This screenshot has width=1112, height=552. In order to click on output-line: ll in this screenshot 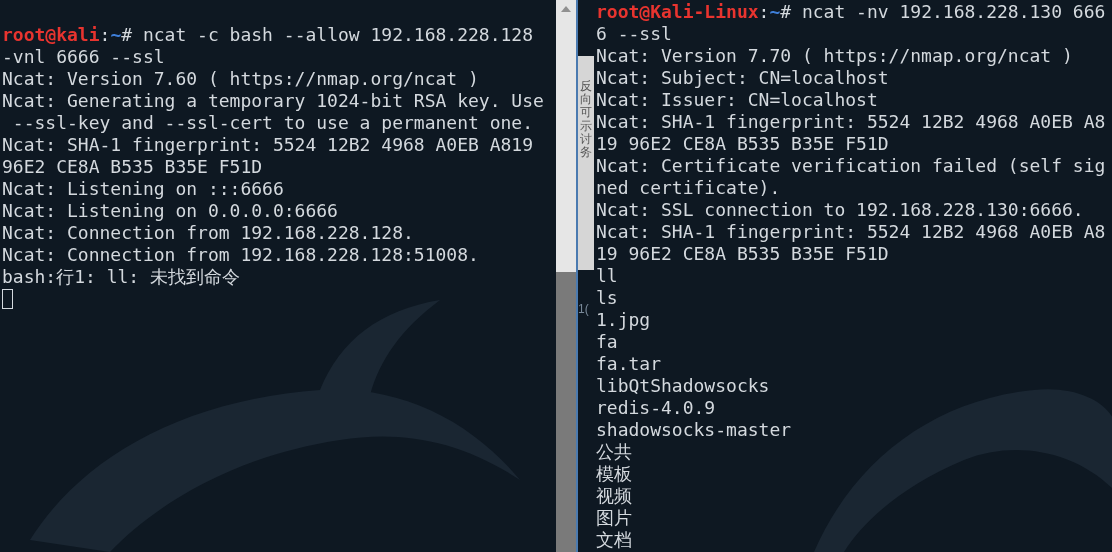, I will do `click(607, 275)`.